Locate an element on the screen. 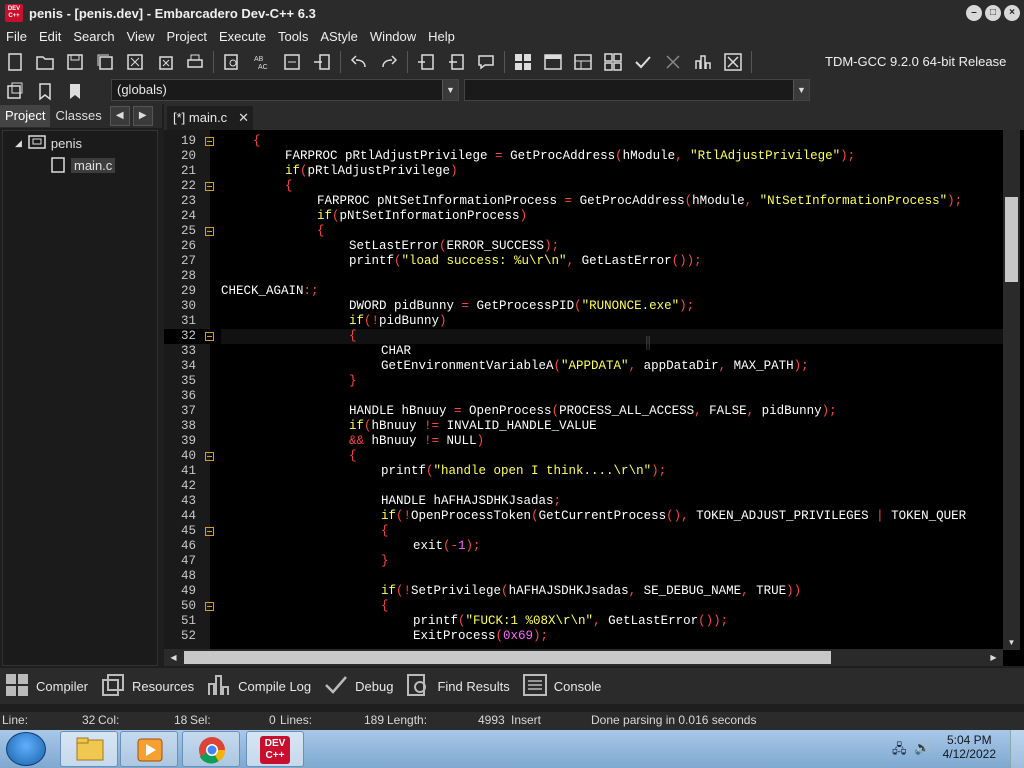 Image resolution: width=1024 pixels, height=768 pixels. rebuild-icon is located at coordinates (613, 62).